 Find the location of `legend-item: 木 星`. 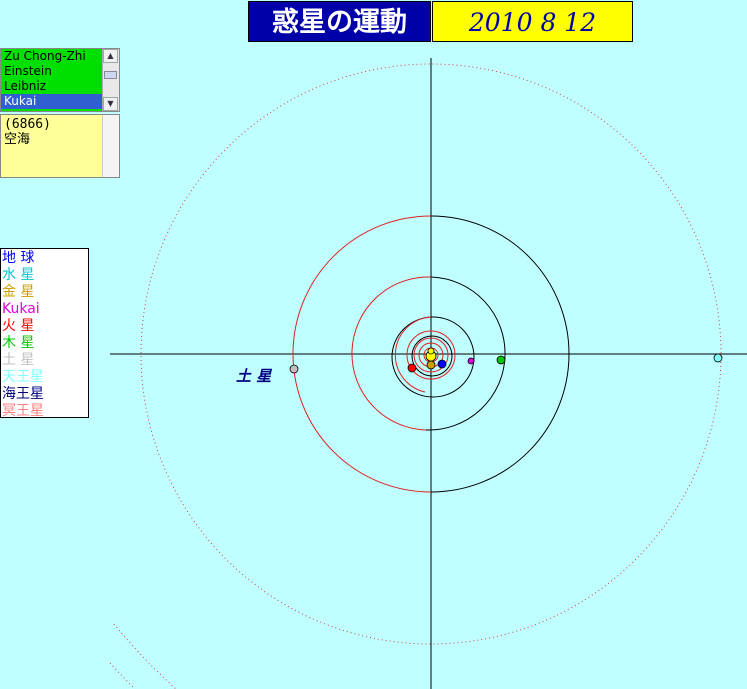

legend-item: 木 星 is located at coordinates (18, 343).